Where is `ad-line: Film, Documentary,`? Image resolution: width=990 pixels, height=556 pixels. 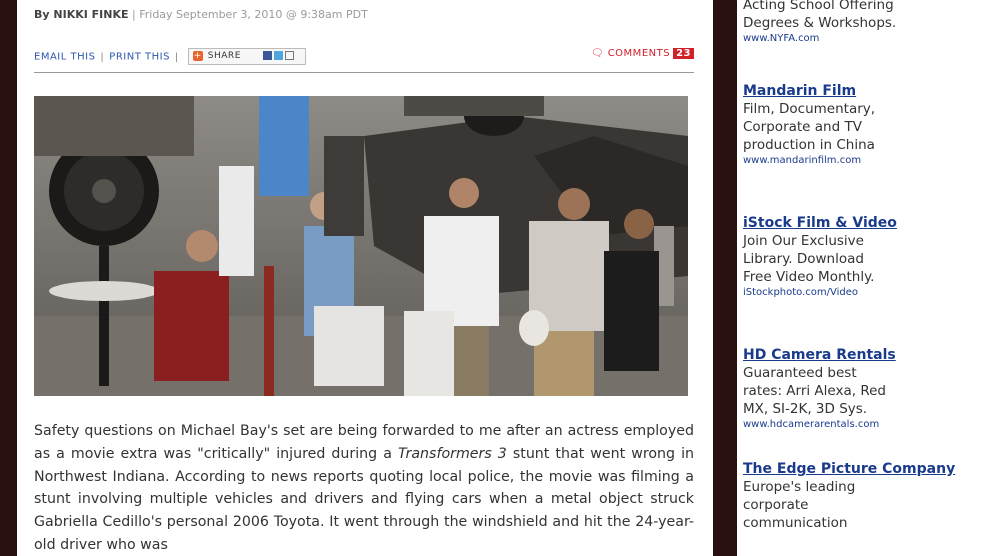
ad-line: Film, Documentary, is located at coordinates (809, 109).